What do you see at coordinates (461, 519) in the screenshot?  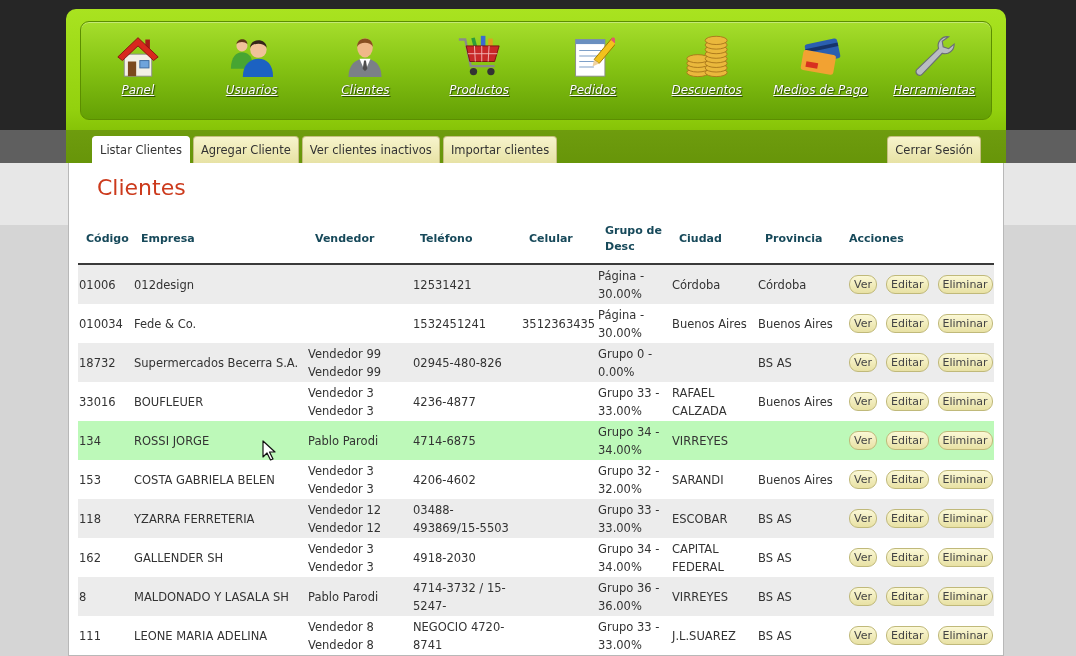 I see `table-cell-text: 03488-493869/15-5503` at bounding box center [461, 519].